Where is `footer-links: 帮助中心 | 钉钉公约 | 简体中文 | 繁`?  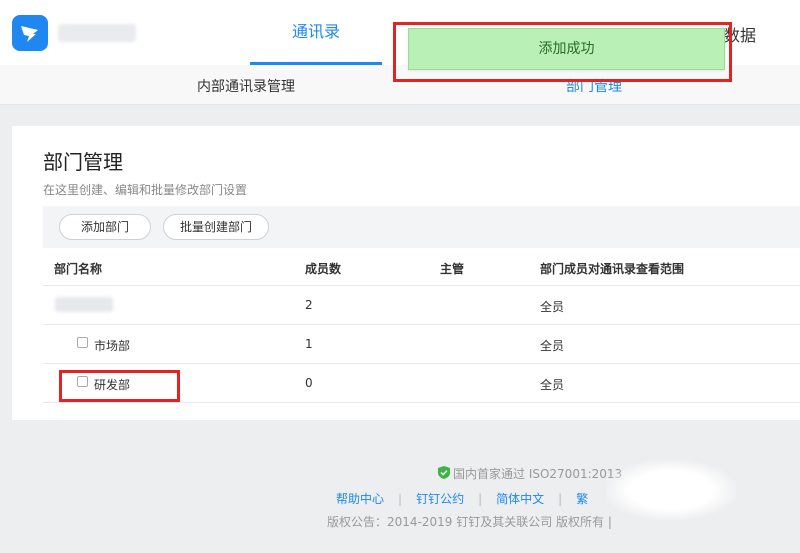 footer-links: 帮助中心 | 钉钉公约 | 简体中文 | 繁 is located at coordinates (462, 498).